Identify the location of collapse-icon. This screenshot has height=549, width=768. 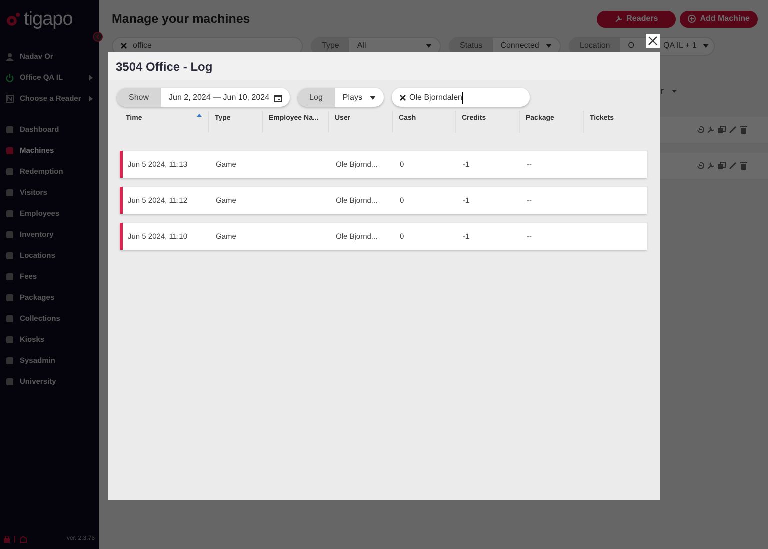
(98, 37).